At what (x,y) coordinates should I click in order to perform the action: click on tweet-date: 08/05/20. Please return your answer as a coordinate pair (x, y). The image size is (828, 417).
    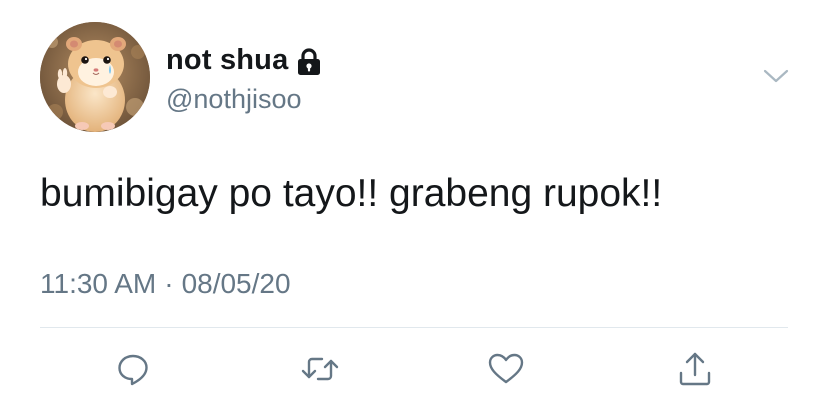
    Looking at the image, I should click on (236, 283).